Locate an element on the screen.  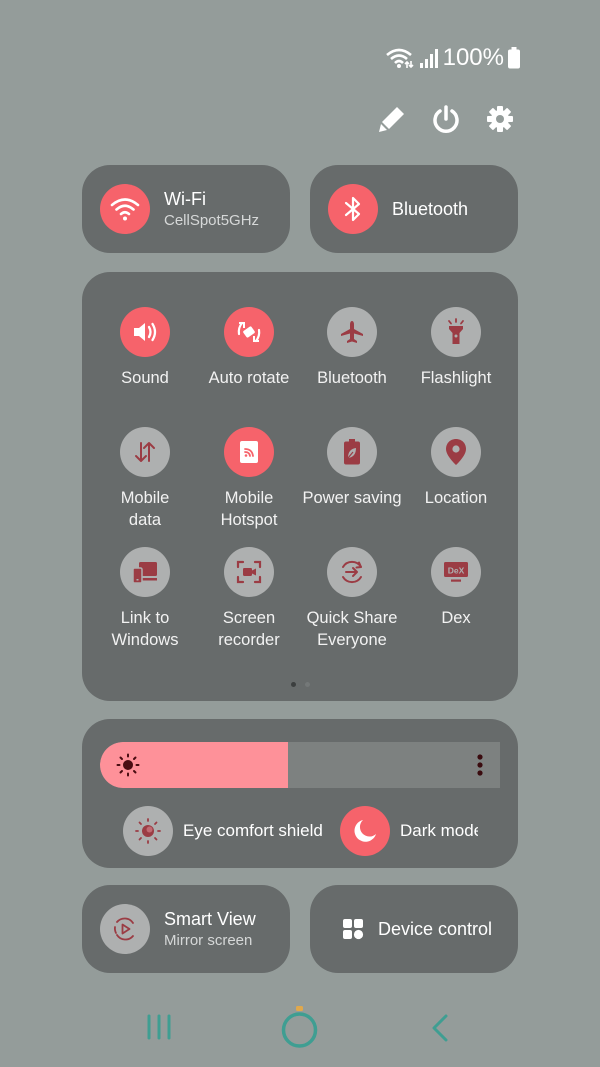
gear-icon is located at coordinates (500, 119).